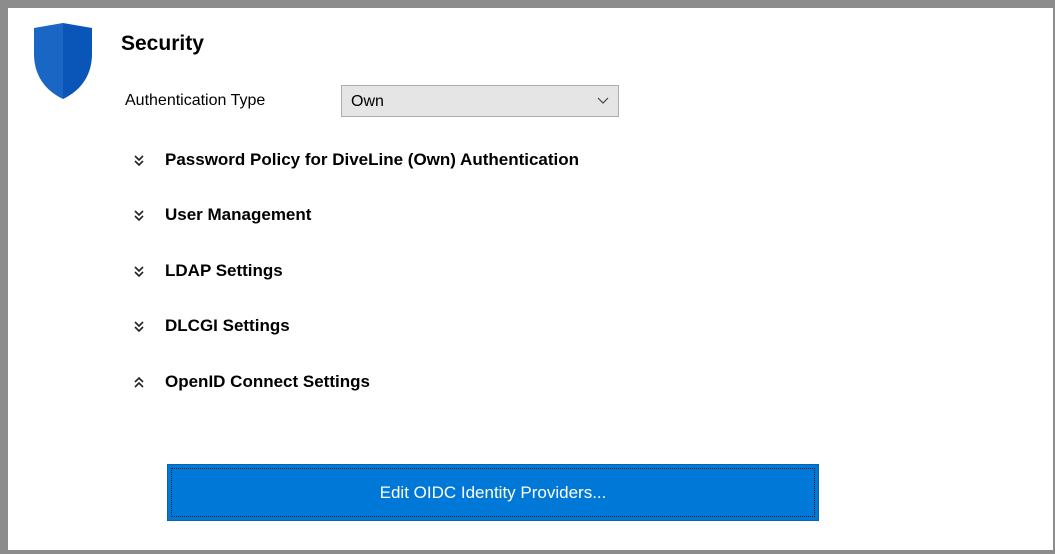  Describe the element at coordinates (227, 325) in the screenshot. I see `section-dlcgi-settings-label: DLCGI Settings` at that location.